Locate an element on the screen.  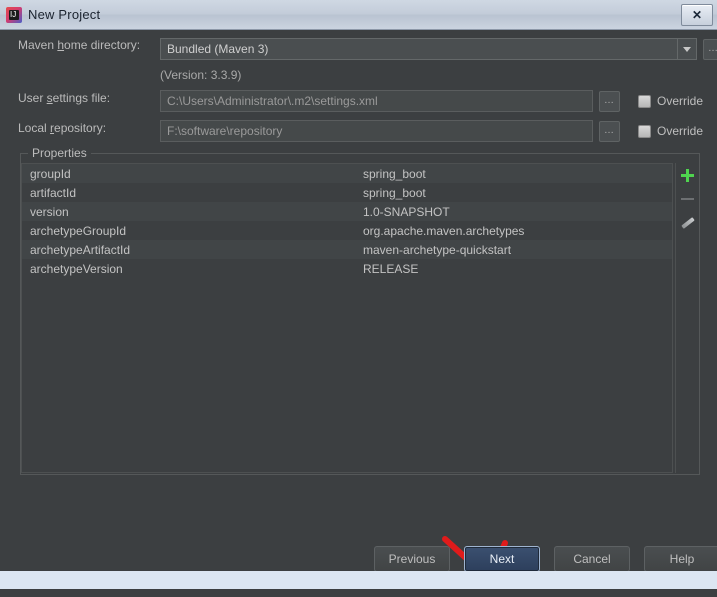
table-row: groupId spring_boot is located at coordinates (347, 173).